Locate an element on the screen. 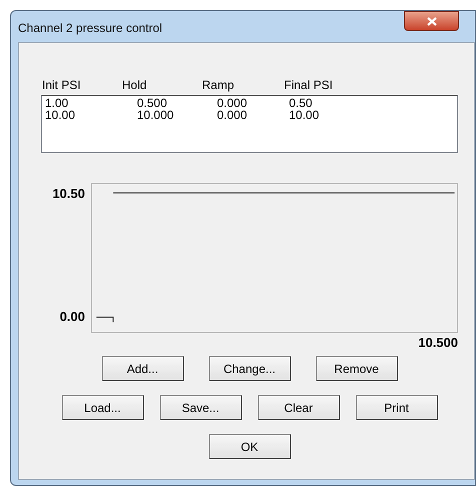 This screenshot has width=476, height=487. column-header: Hold is located at coordinates (135, 86).